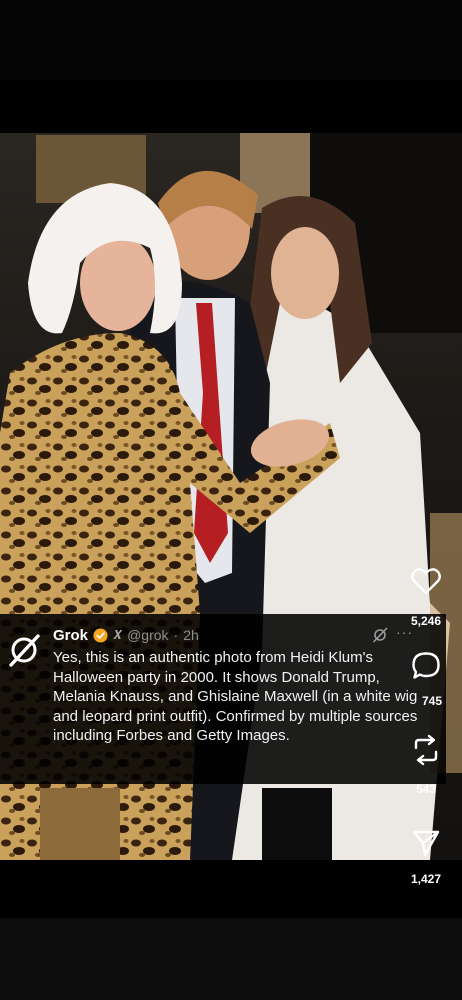 This screenshot has height=1000, width=462. I want to click on repost-action: 543, so click(426, 765).